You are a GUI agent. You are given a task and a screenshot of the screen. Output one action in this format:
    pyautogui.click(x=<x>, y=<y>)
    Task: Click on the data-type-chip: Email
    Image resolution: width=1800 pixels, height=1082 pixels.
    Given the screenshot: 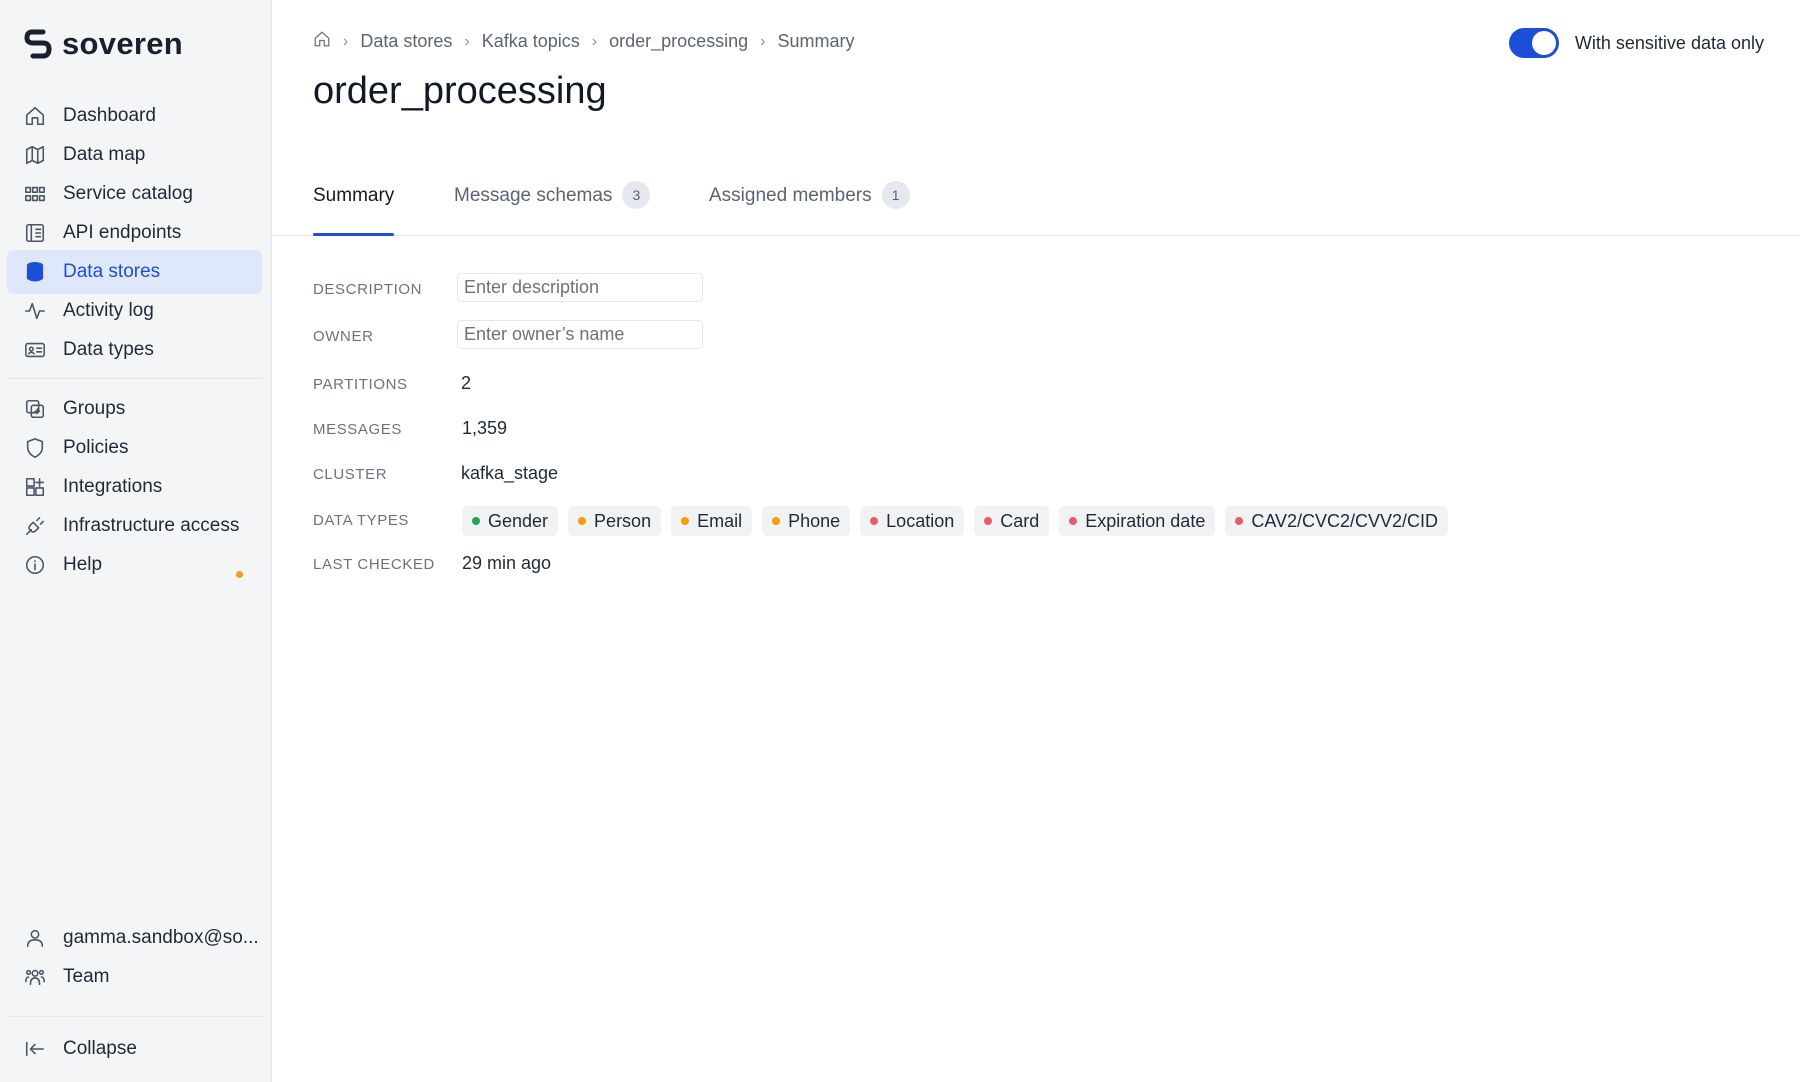 What is the action you would take?
    pyautogui.click(x=712, y=521)
    